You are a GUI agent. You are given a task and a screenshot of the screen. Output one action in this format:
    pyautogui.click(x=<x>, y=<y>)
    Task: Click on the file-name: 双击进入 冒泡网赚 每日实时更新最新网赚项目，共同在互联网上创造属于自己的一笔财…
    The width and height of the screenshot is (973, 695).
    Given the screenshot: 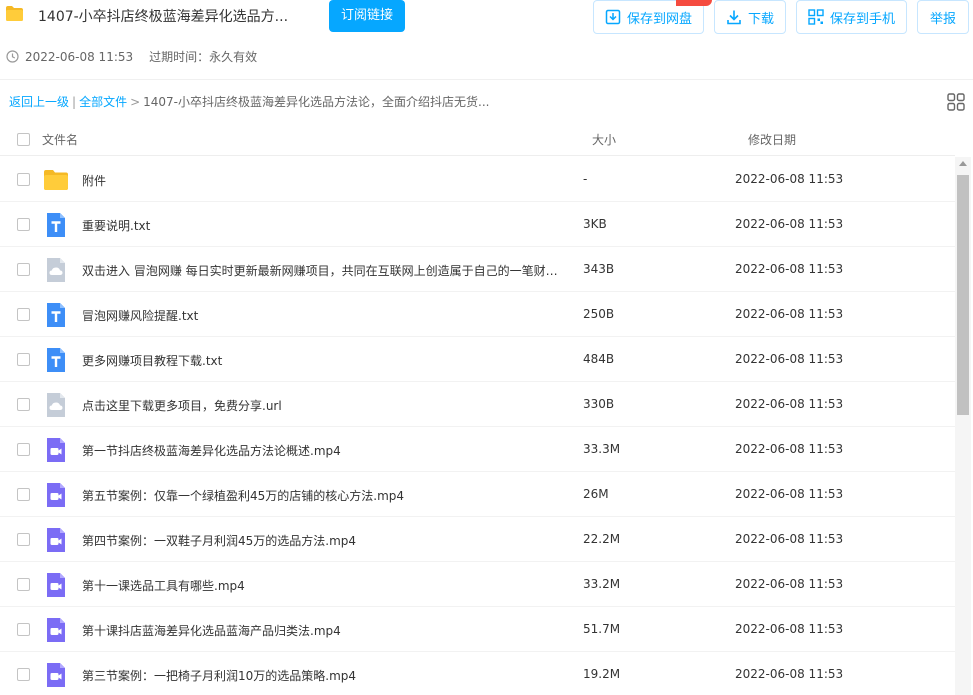 What is the action you would take?
    pyautogui.click(x=322, y=270)
    